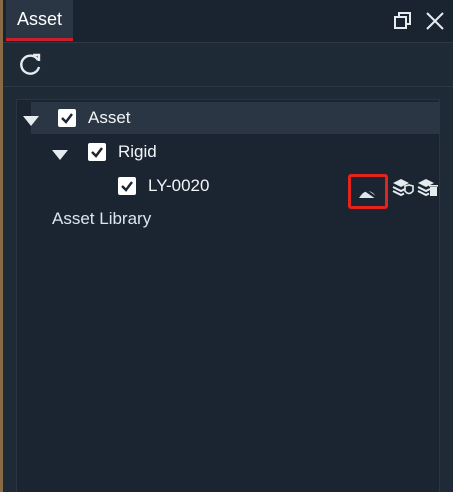  I want to click on refresh-icon, so click(31, 64).